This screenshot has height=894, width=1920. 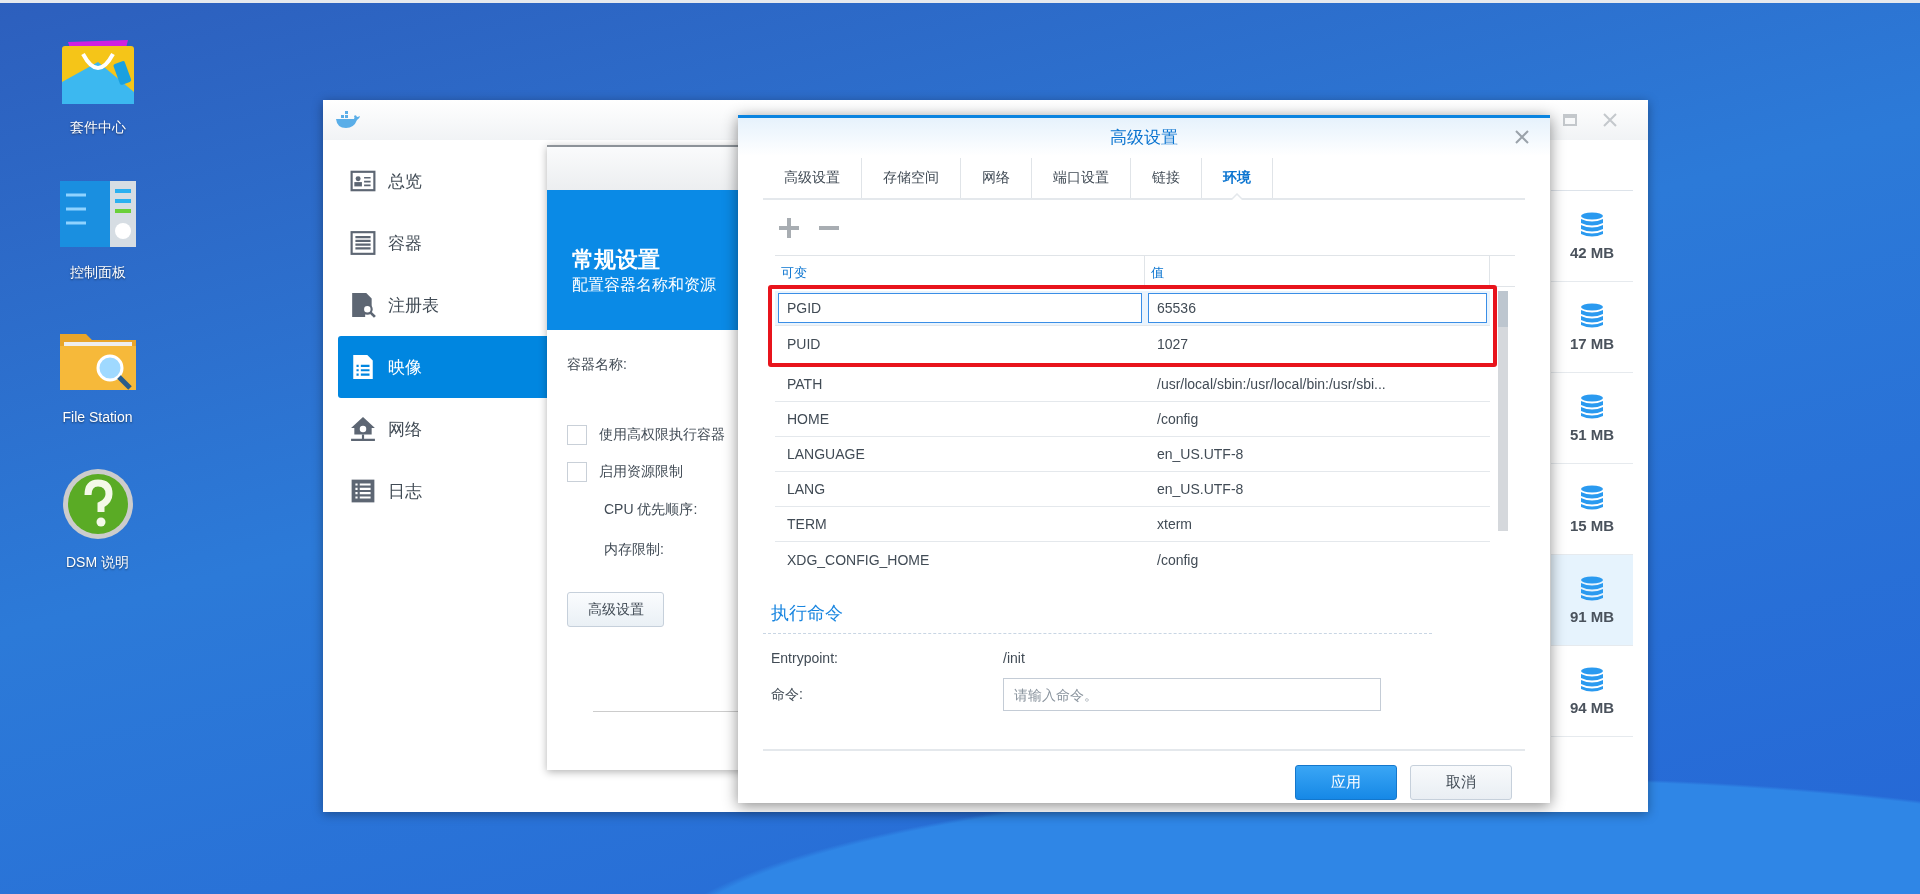 What do you see at coordinates (363, 367) in the screenshot?
I see `document-icon` at bounding box center [363, 367].